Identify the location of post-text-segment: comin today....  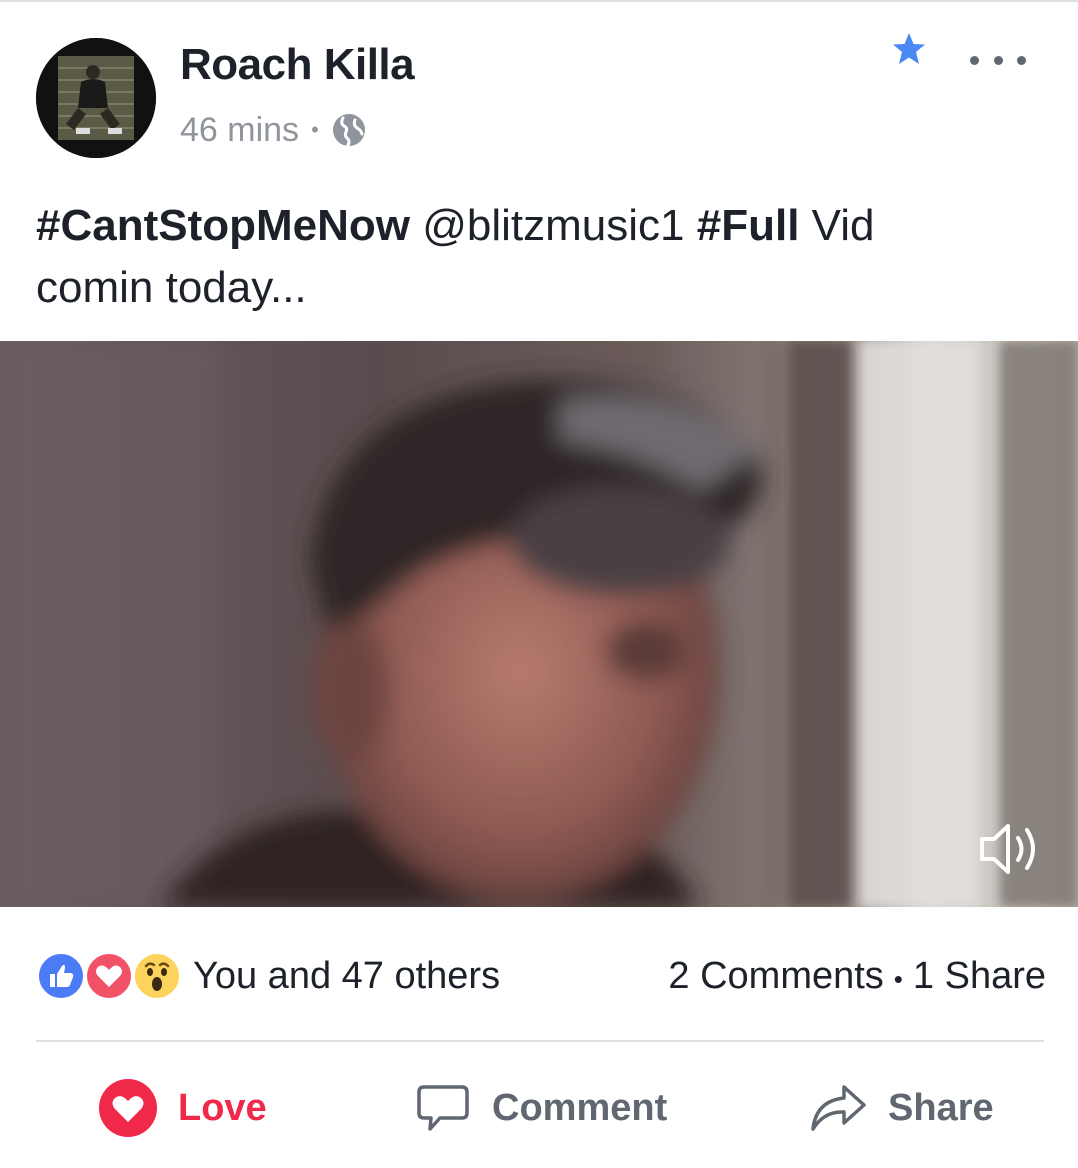
(171, 287).